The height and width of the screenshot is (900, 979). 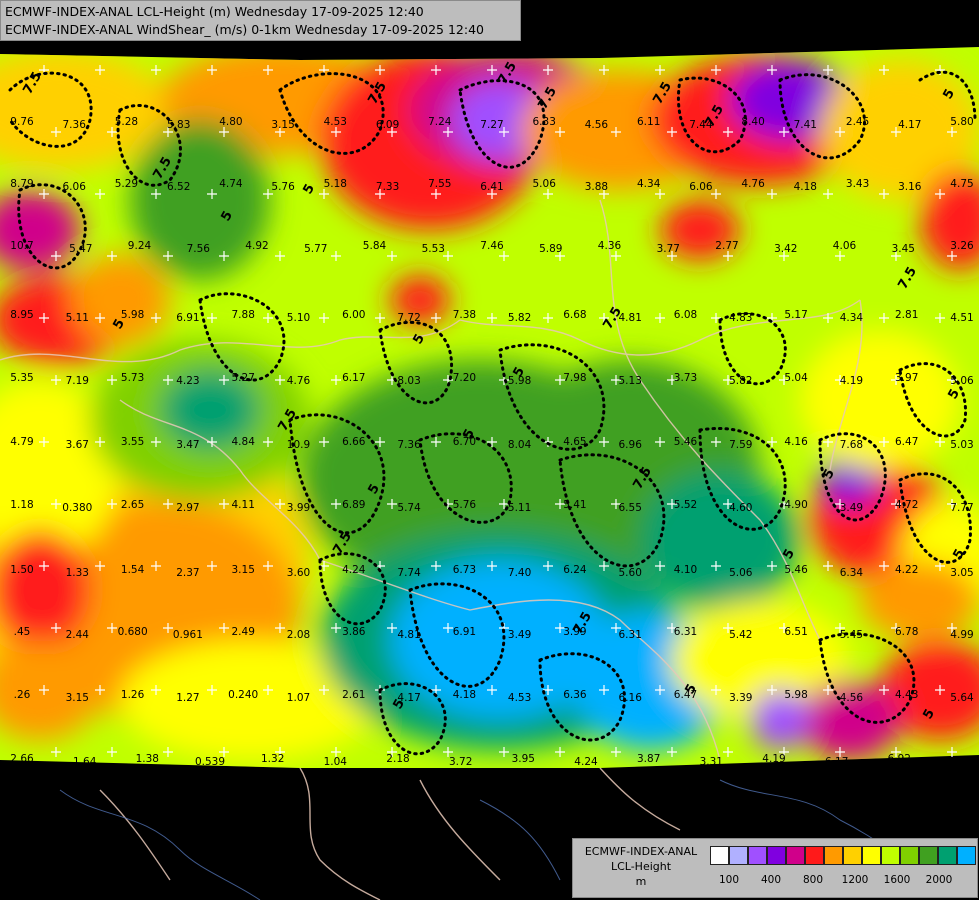 What do you see at coordinates (961, 184) in the screenshot?
I see `station-value: 4.75` at bounding box center [961, 184].